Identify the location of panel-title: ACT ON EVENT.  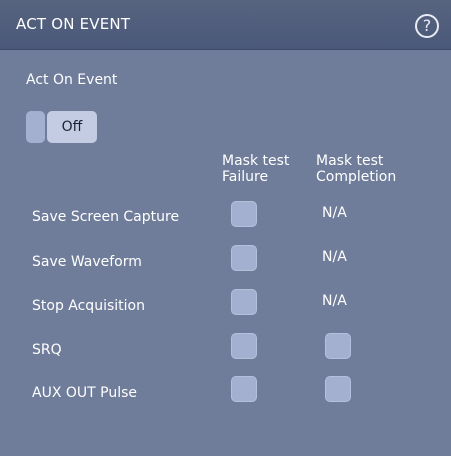
(73, 24).